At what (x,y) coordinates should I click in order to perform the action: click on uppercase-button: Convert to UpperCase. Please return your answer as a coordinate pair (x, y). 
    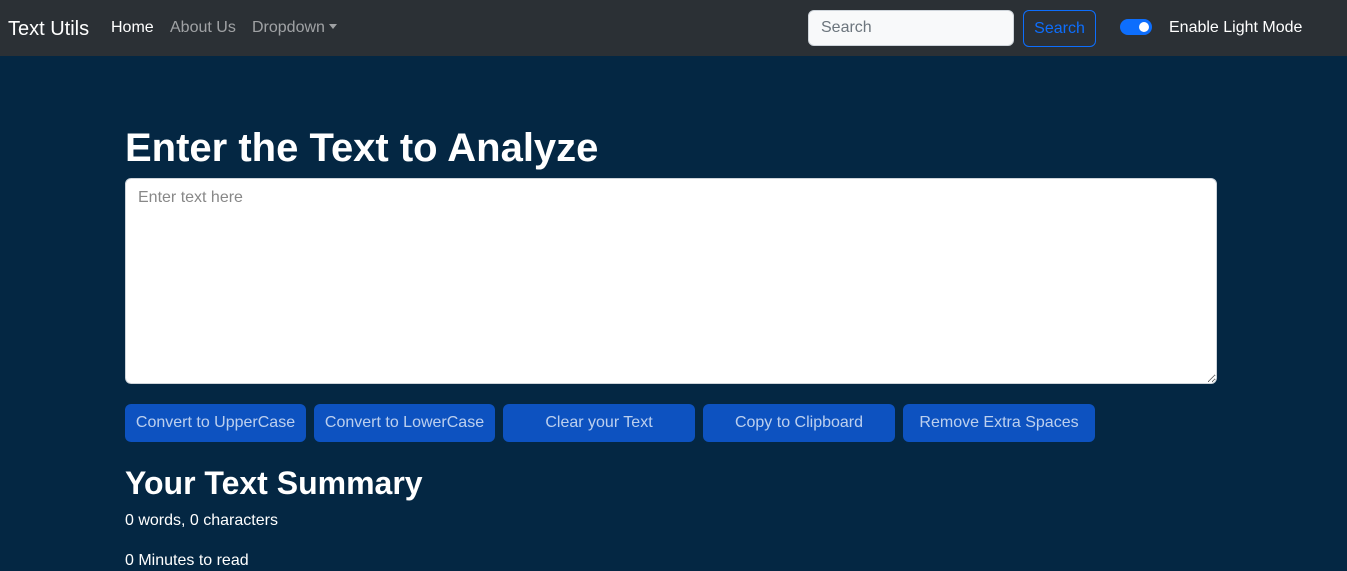
    Looking at the image, I should click on (215, 423).